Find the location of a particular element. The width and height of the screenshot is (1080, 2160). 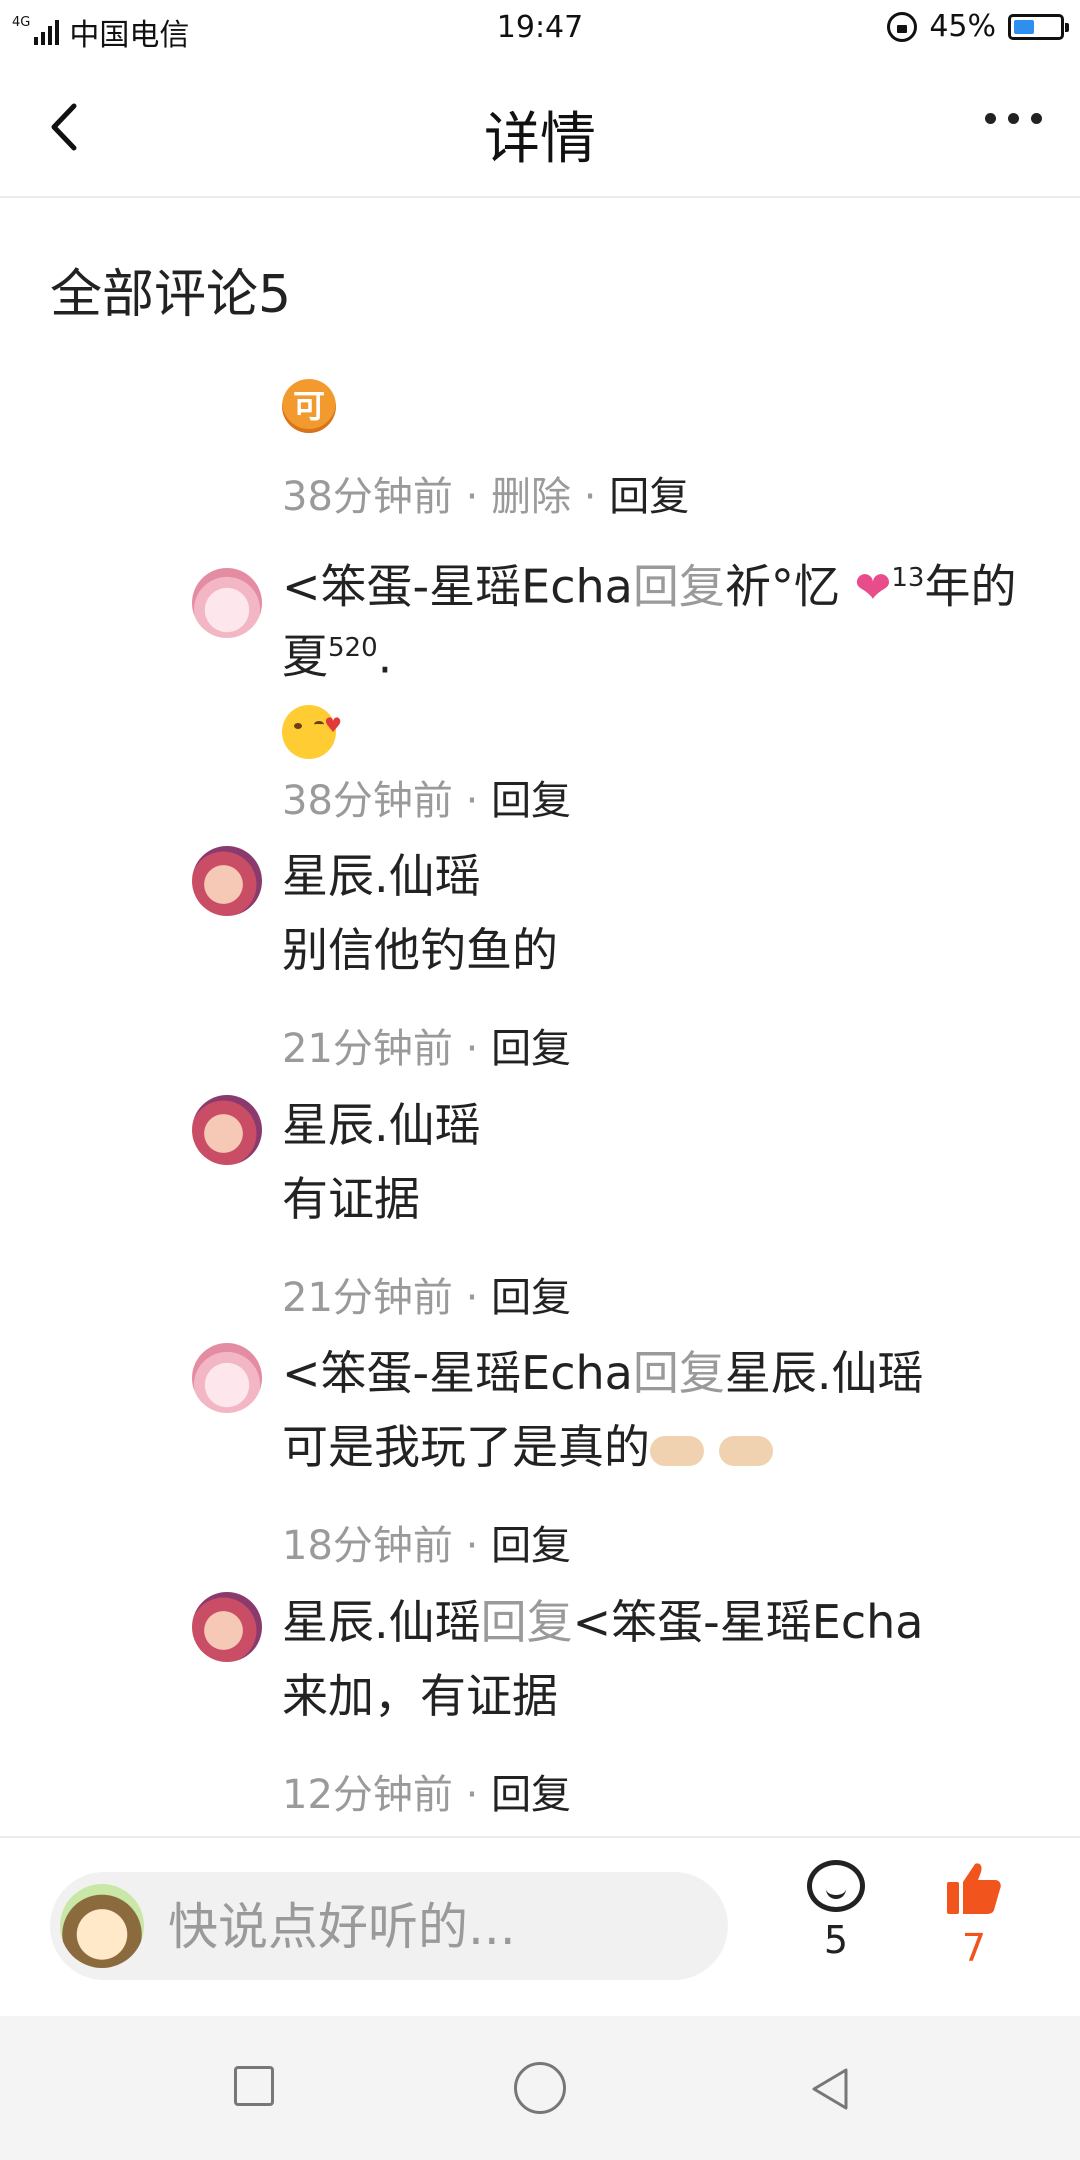

reply-content: 可 is located at coordinates (656, 402).